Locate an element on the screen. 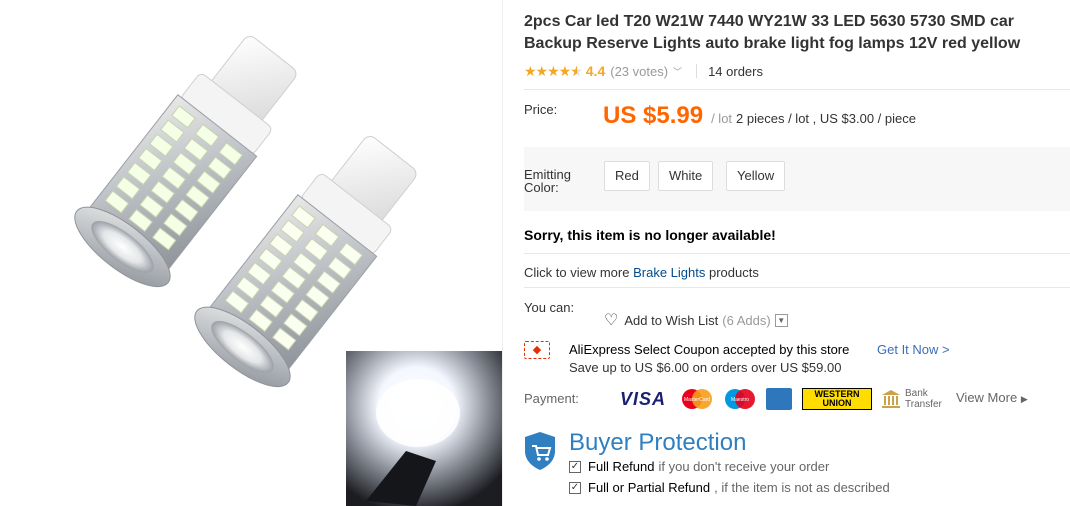  mastercard-text: MasterCard is located at coordinates (697, 400).